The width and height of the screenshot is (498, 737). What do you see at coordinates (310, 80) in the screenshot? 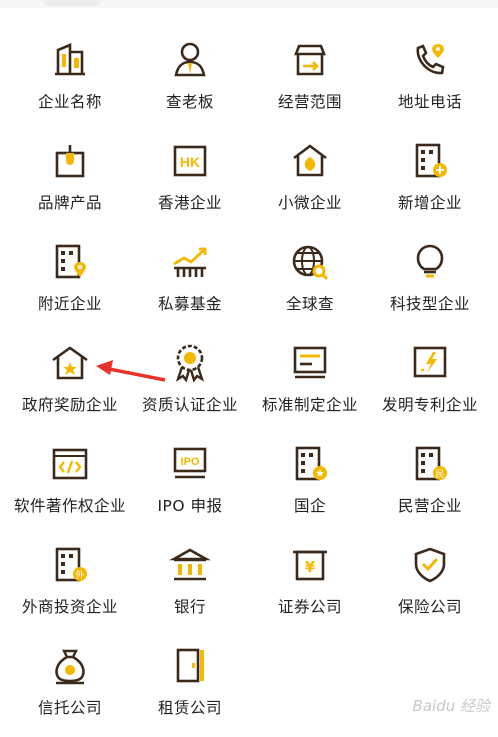
I see `grid-item-business-scope: 经营范围` at bounding box center [310, 80].